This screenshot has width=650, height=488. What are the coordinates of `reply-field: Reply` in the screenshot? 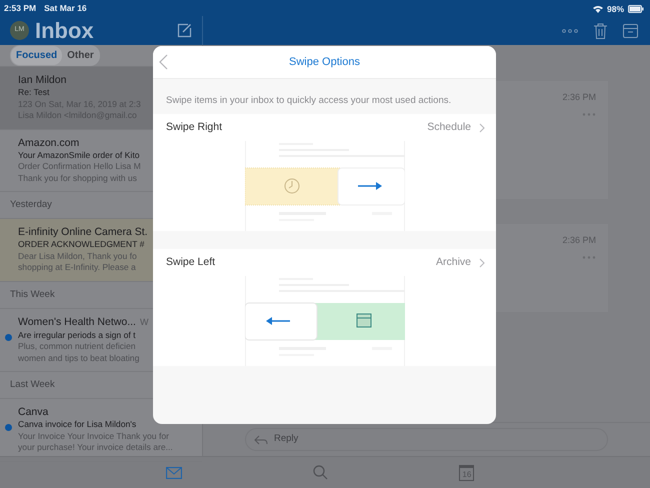 It's located at (426, 439).